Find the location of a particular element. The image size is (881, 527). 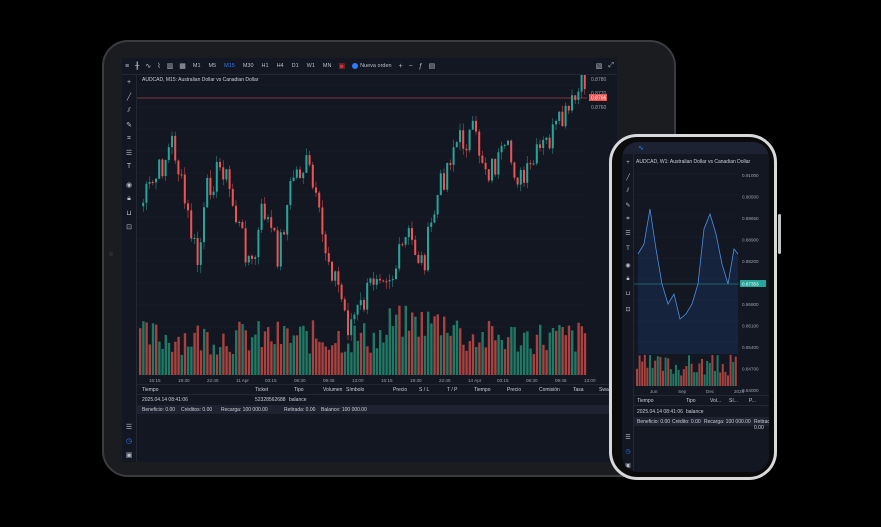

menu-icon: ≡ is located at coordinates (127, 66).